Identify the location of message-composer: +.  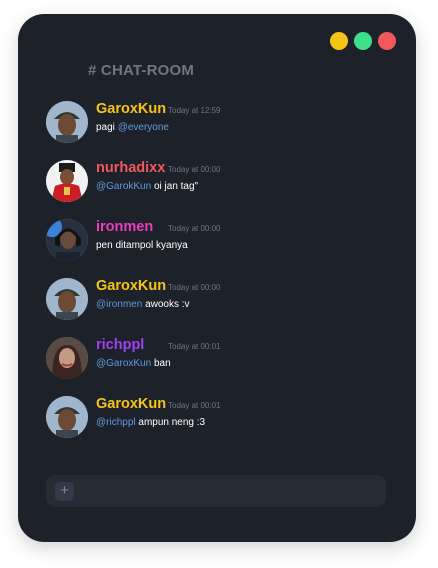
(216, 491).